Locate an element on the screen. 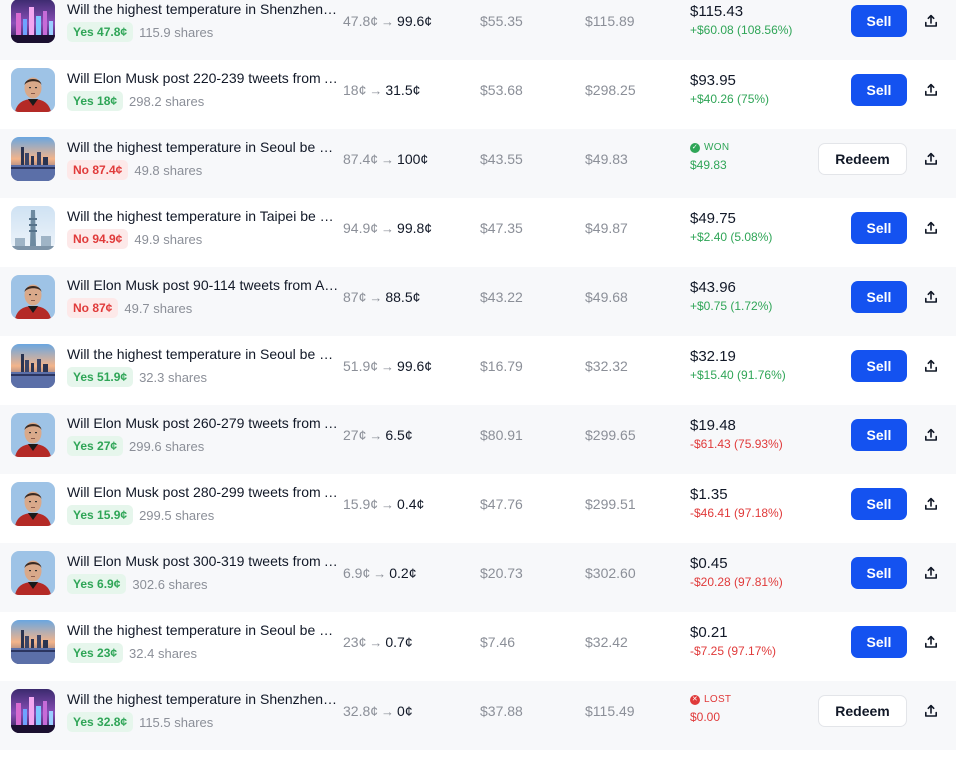  avg-price: 47.8¢ is located at coordinates (361, 21).